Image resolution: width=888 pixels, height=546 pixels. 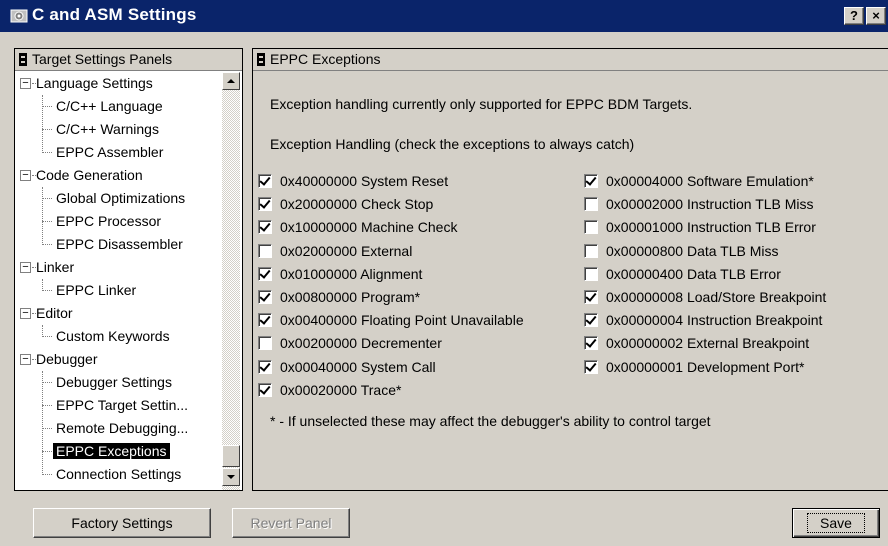 I want to click on tree-item-label: EPPC Exceptions, so click(x=111, y=451).